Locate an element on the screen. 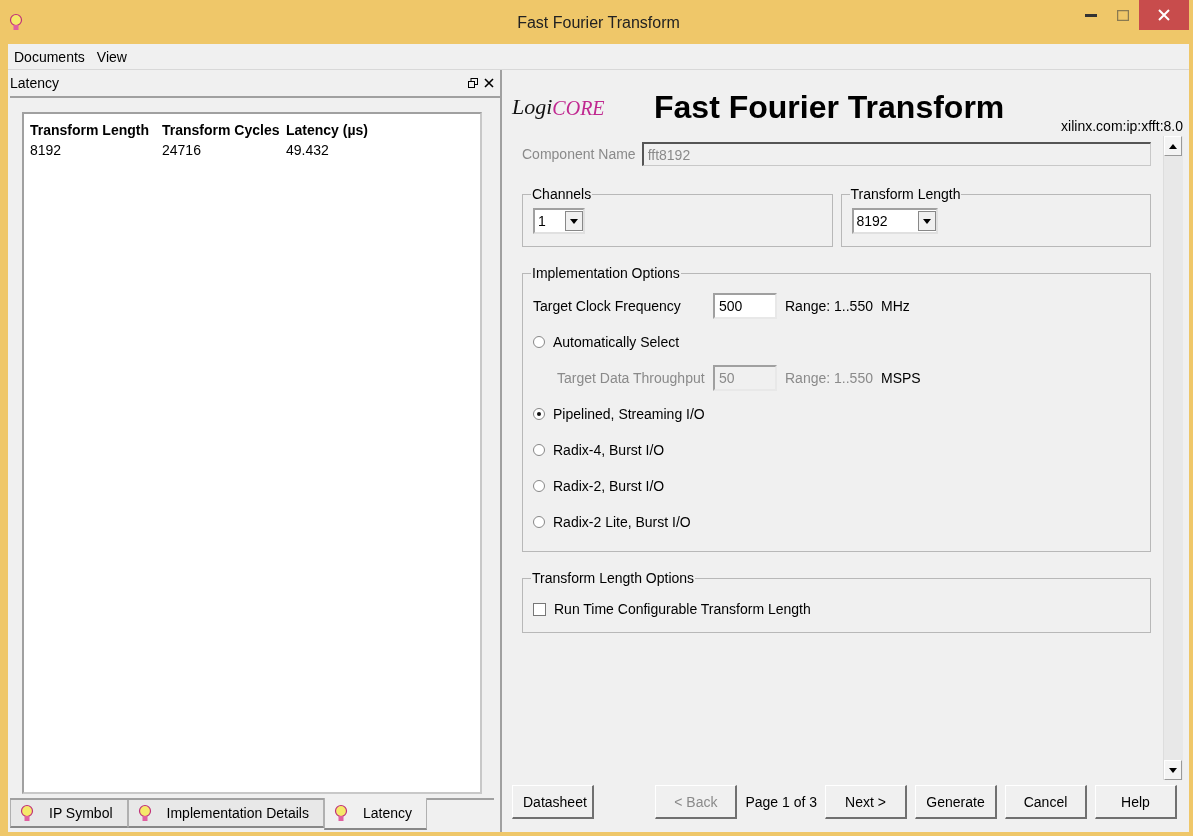  up-triangle-icon is located at coordinates (1173, 146).